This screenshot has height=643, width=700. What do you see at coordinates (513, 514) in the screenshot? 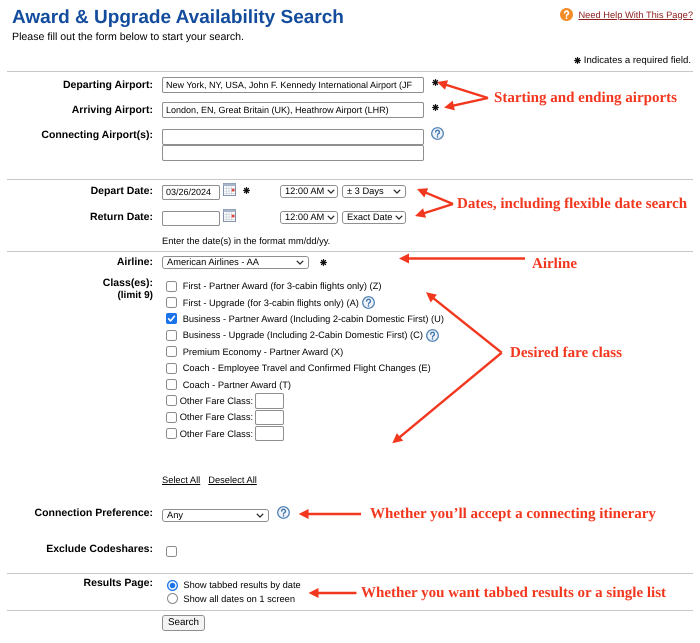
I see `annotation-label: Whether you’ll accept a connecting itinerary` at bounding box center [513, 514].